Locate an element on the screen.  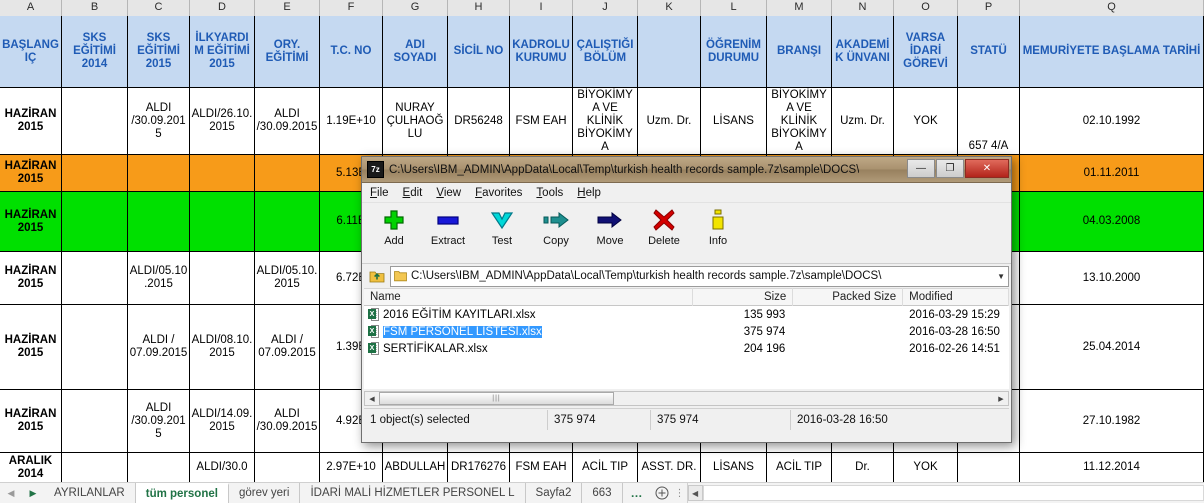
minimize-button: — is located at coordinates (921, 168).